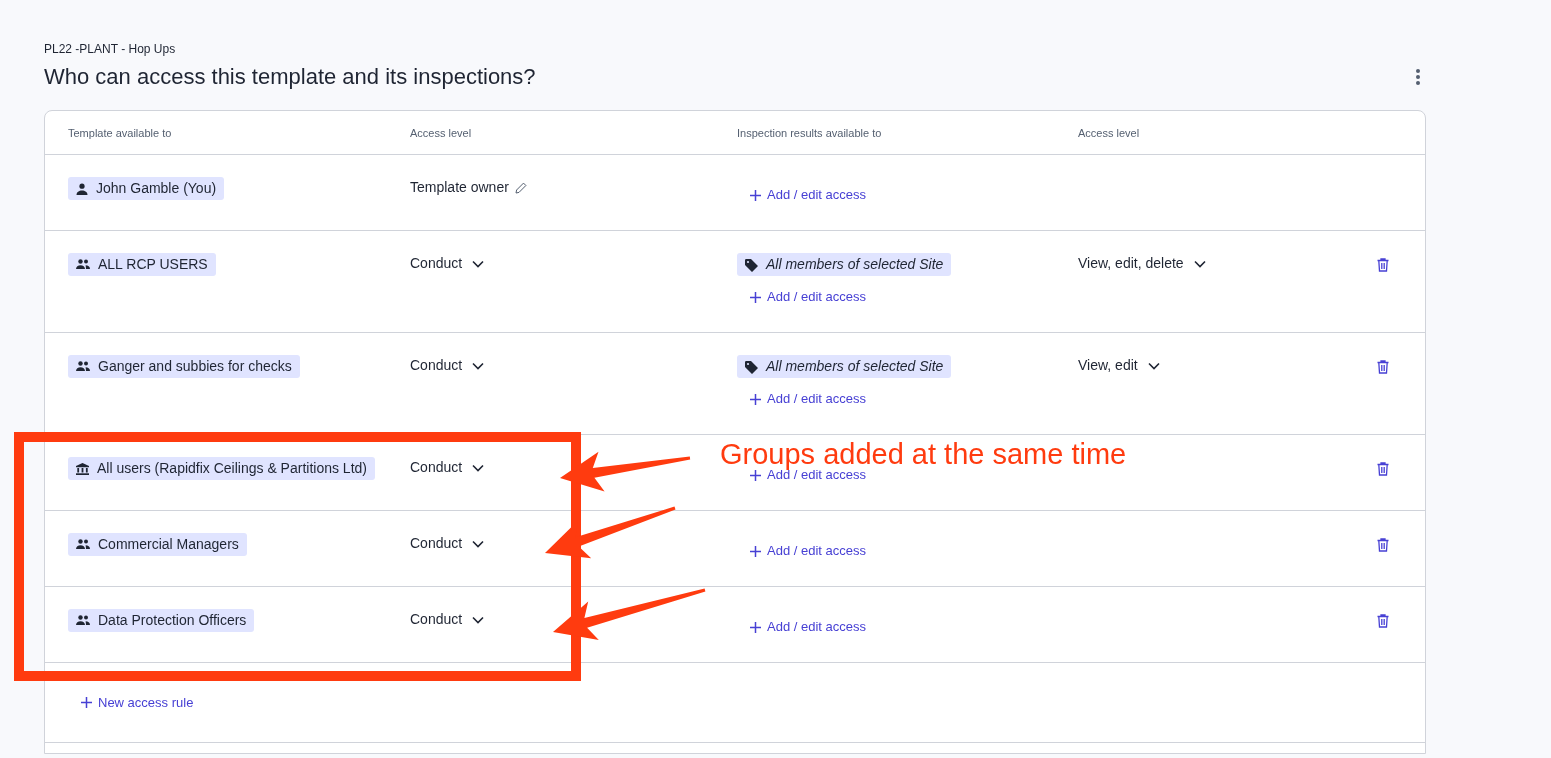  What do you see at coordinates (137, 702) in the screenshot?
I see `new-access-rule-link: New access rule` at bounding box center [137, 702].